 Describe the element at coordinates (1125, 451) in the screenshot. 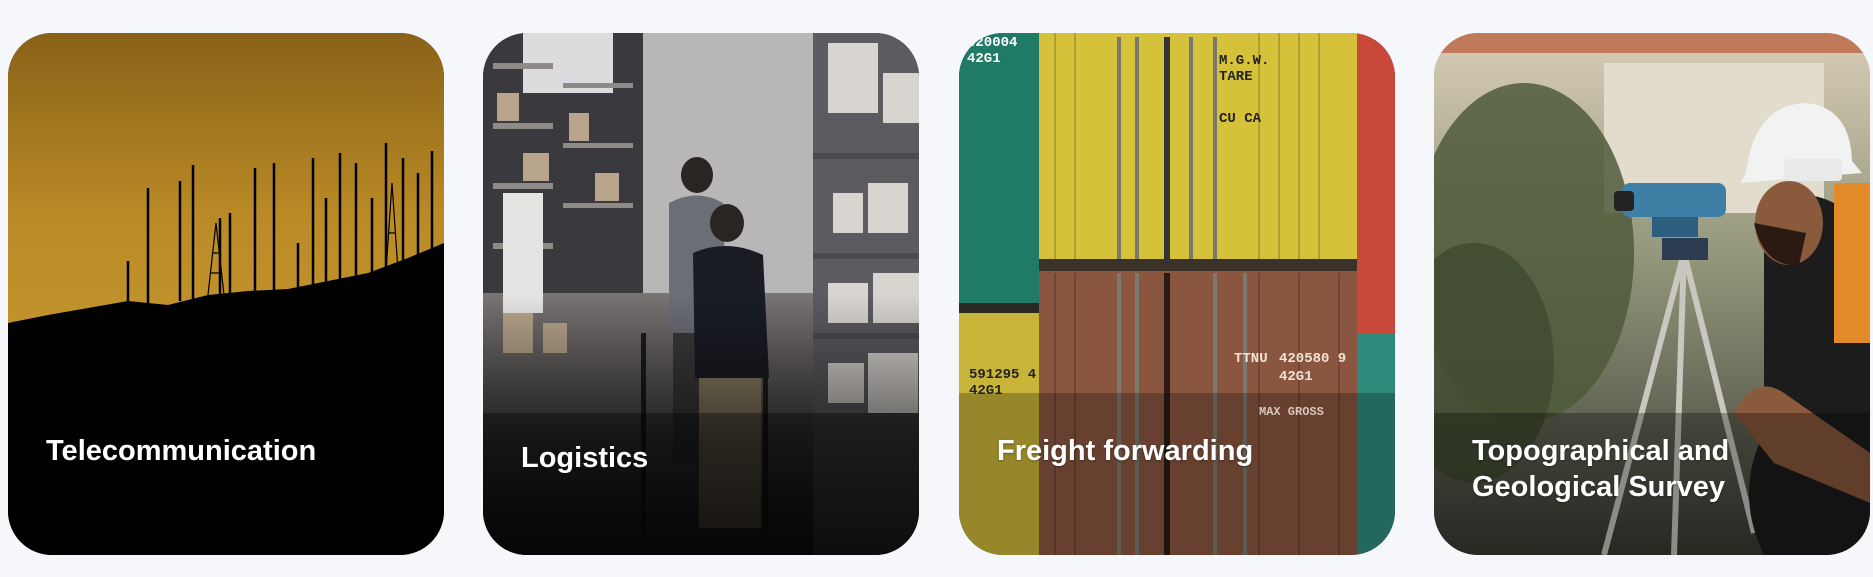

I see `card-title: Freight forwarding` at that location.